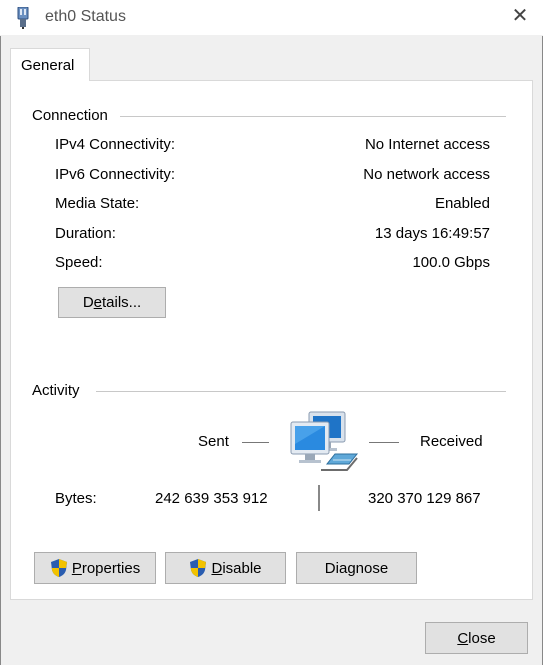 The image size is (543, 665). I want to click on close-window-icon: ✕, so click(520, 16).